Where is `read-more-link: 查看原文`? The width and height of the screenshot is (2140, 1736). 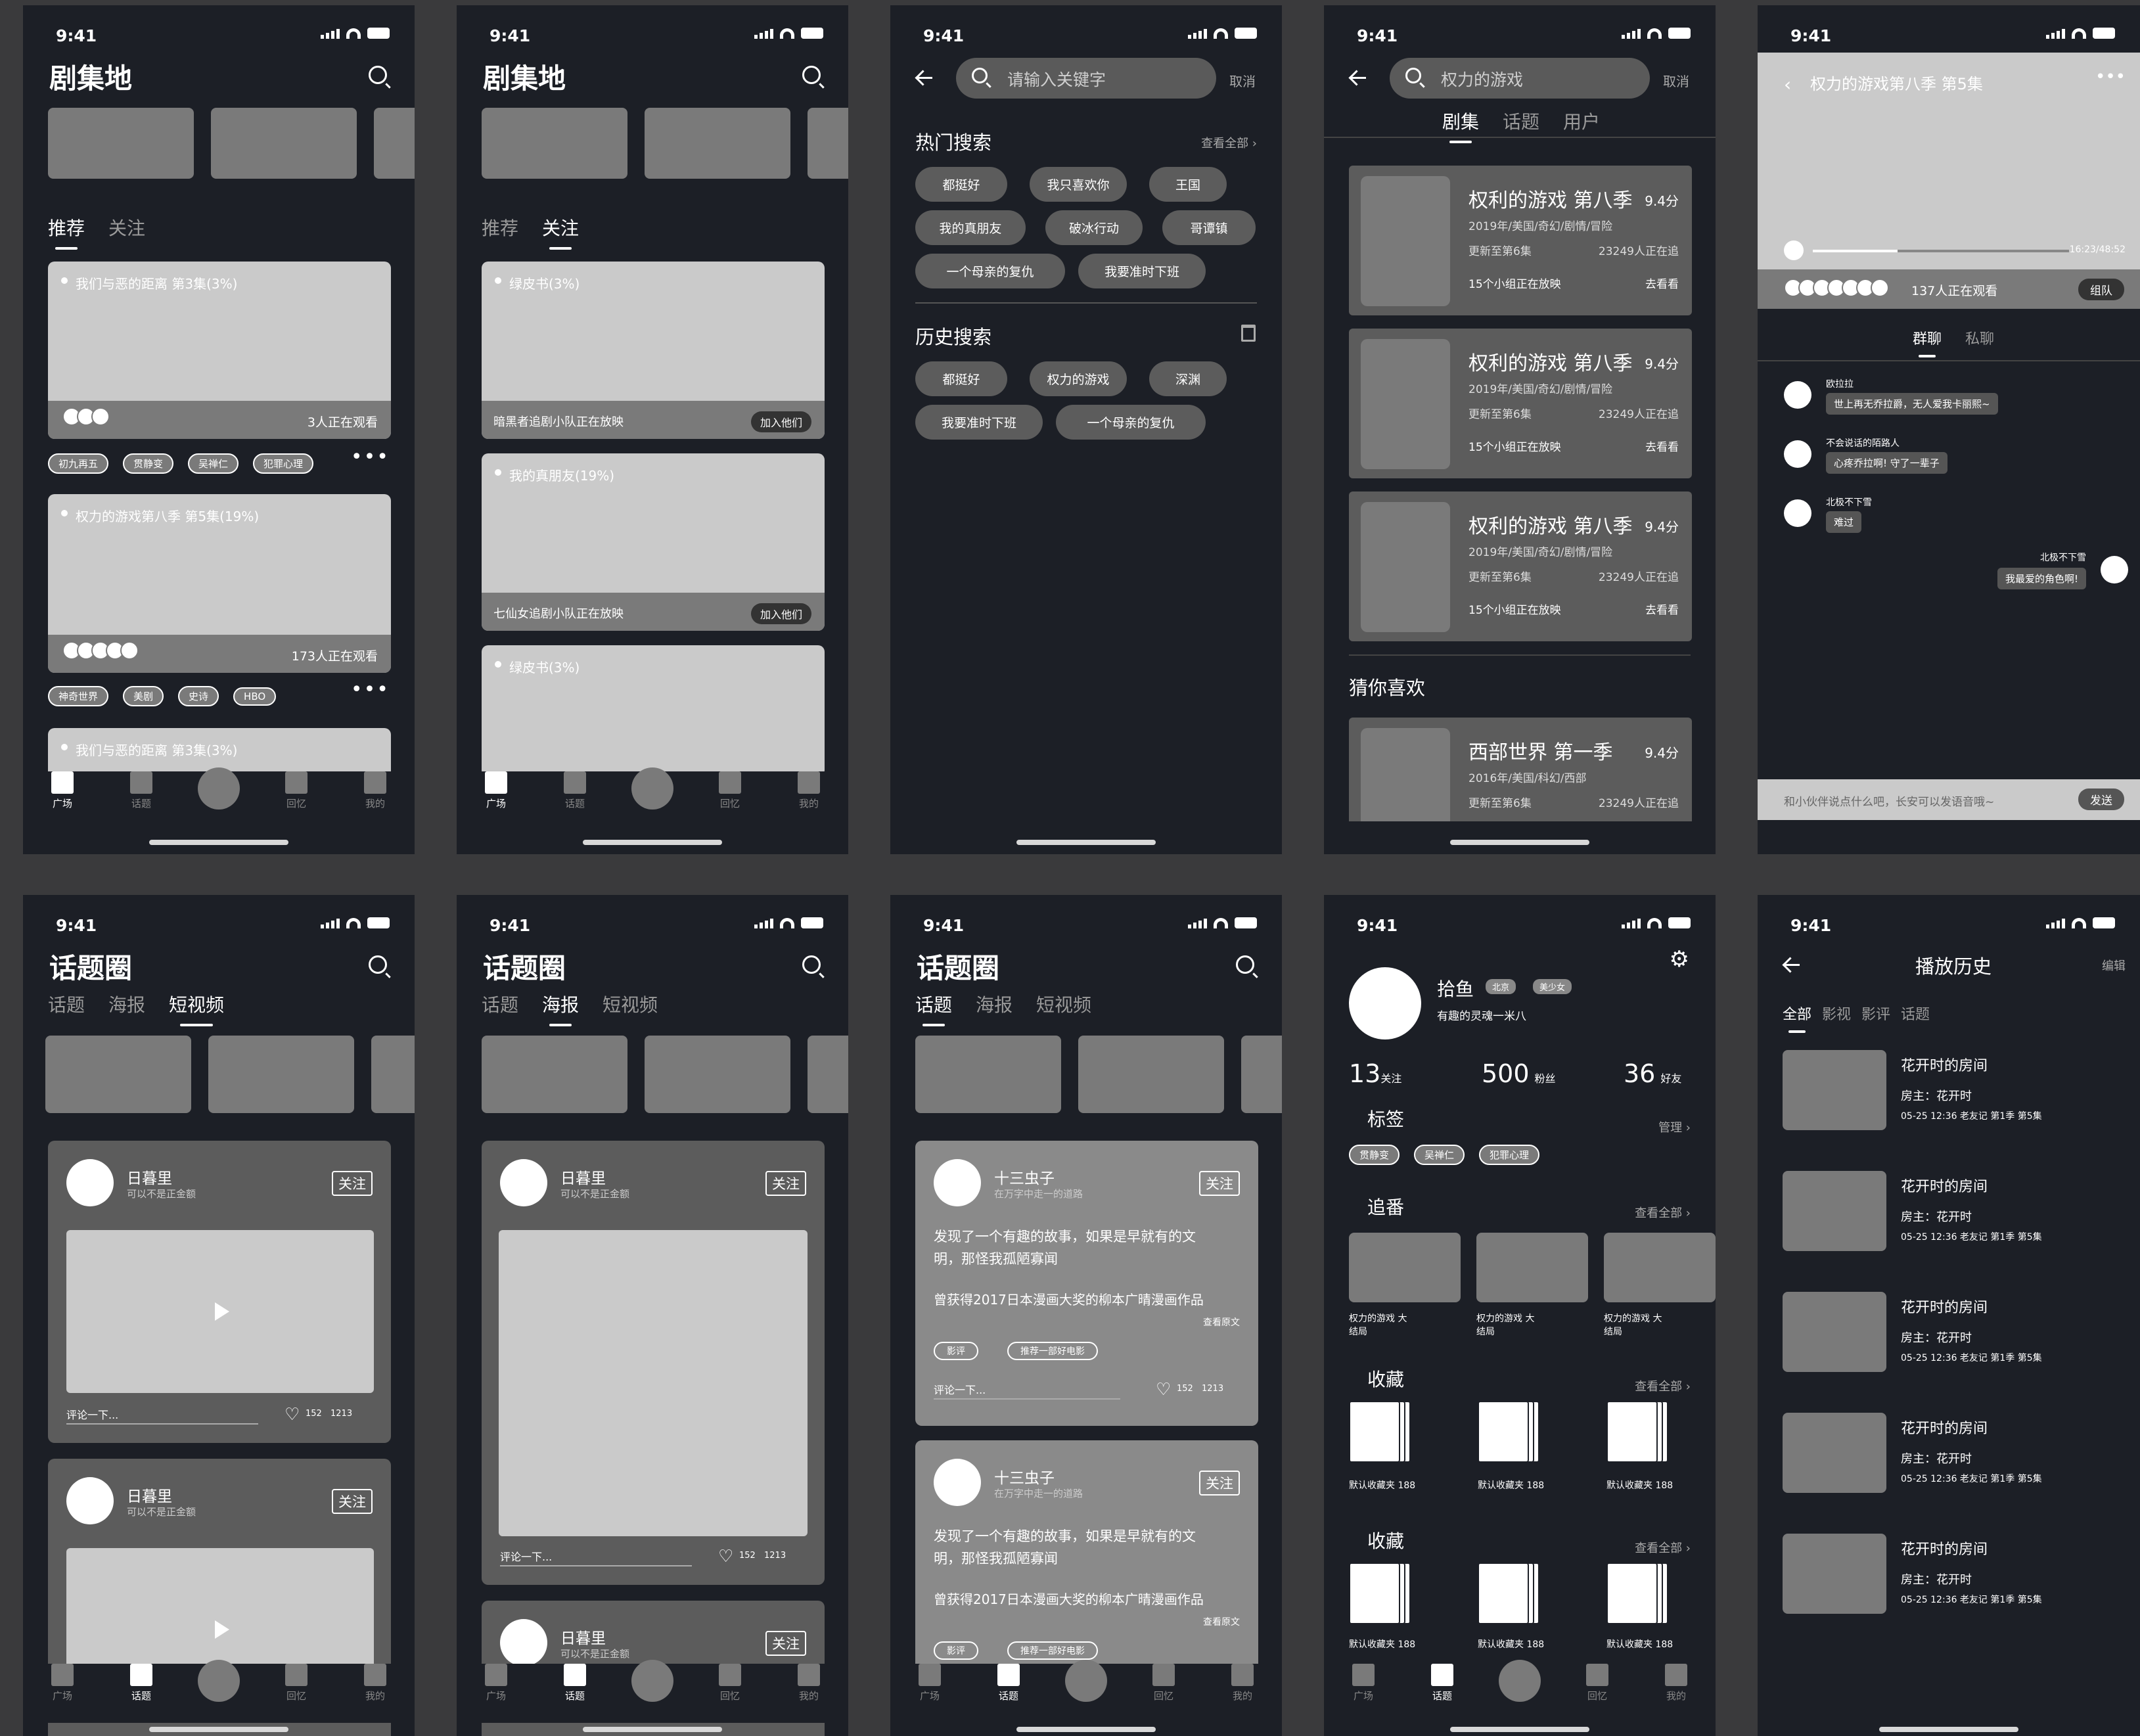 read-more-link: 查看原文 is located at coordinates (1221, 1322).